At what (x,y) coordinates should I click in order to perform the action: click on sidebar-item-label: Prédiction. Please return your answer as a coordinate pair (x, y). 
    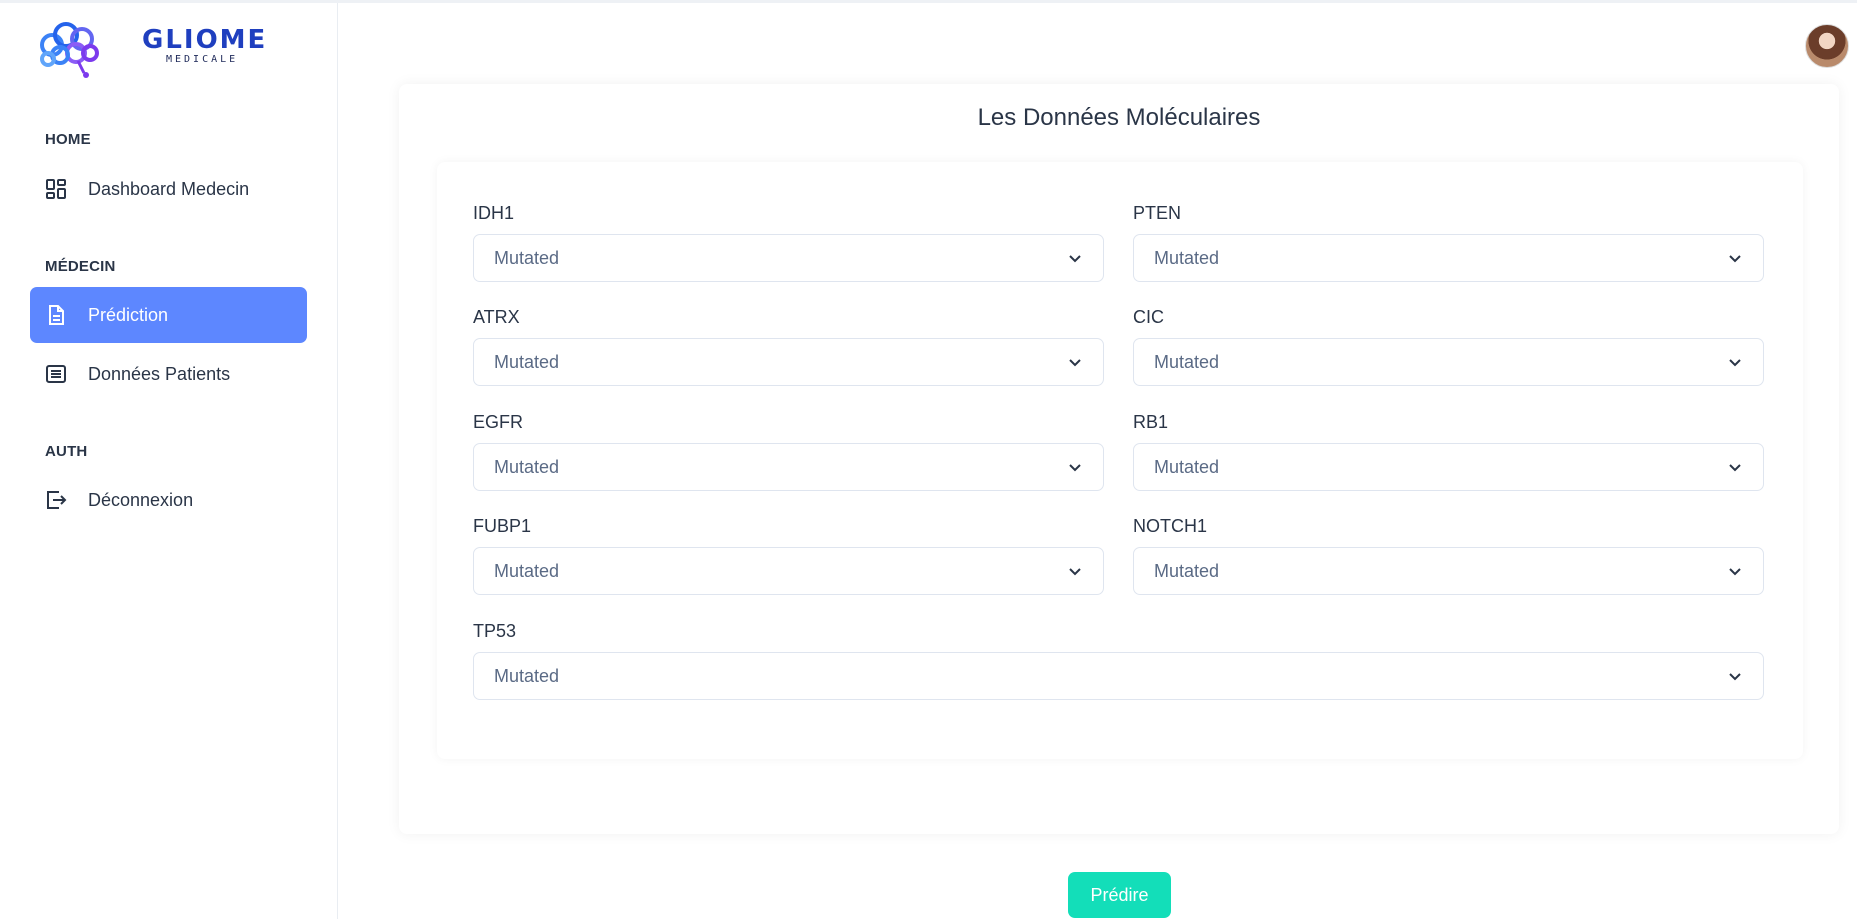
    Looking at the image, I should click on (128, 314).